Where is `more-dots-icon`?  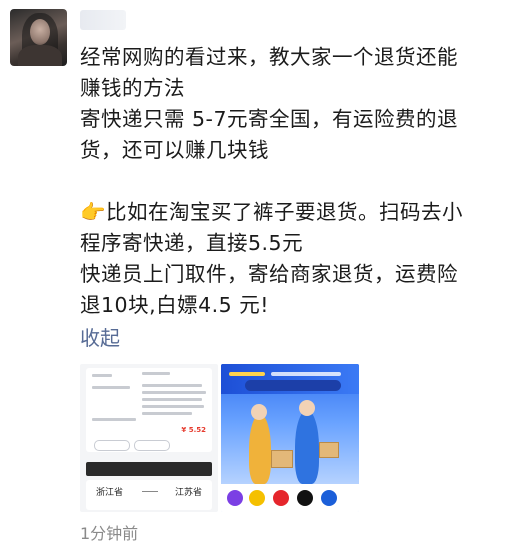 more-dots-icon is located at coordinates (499, 529).